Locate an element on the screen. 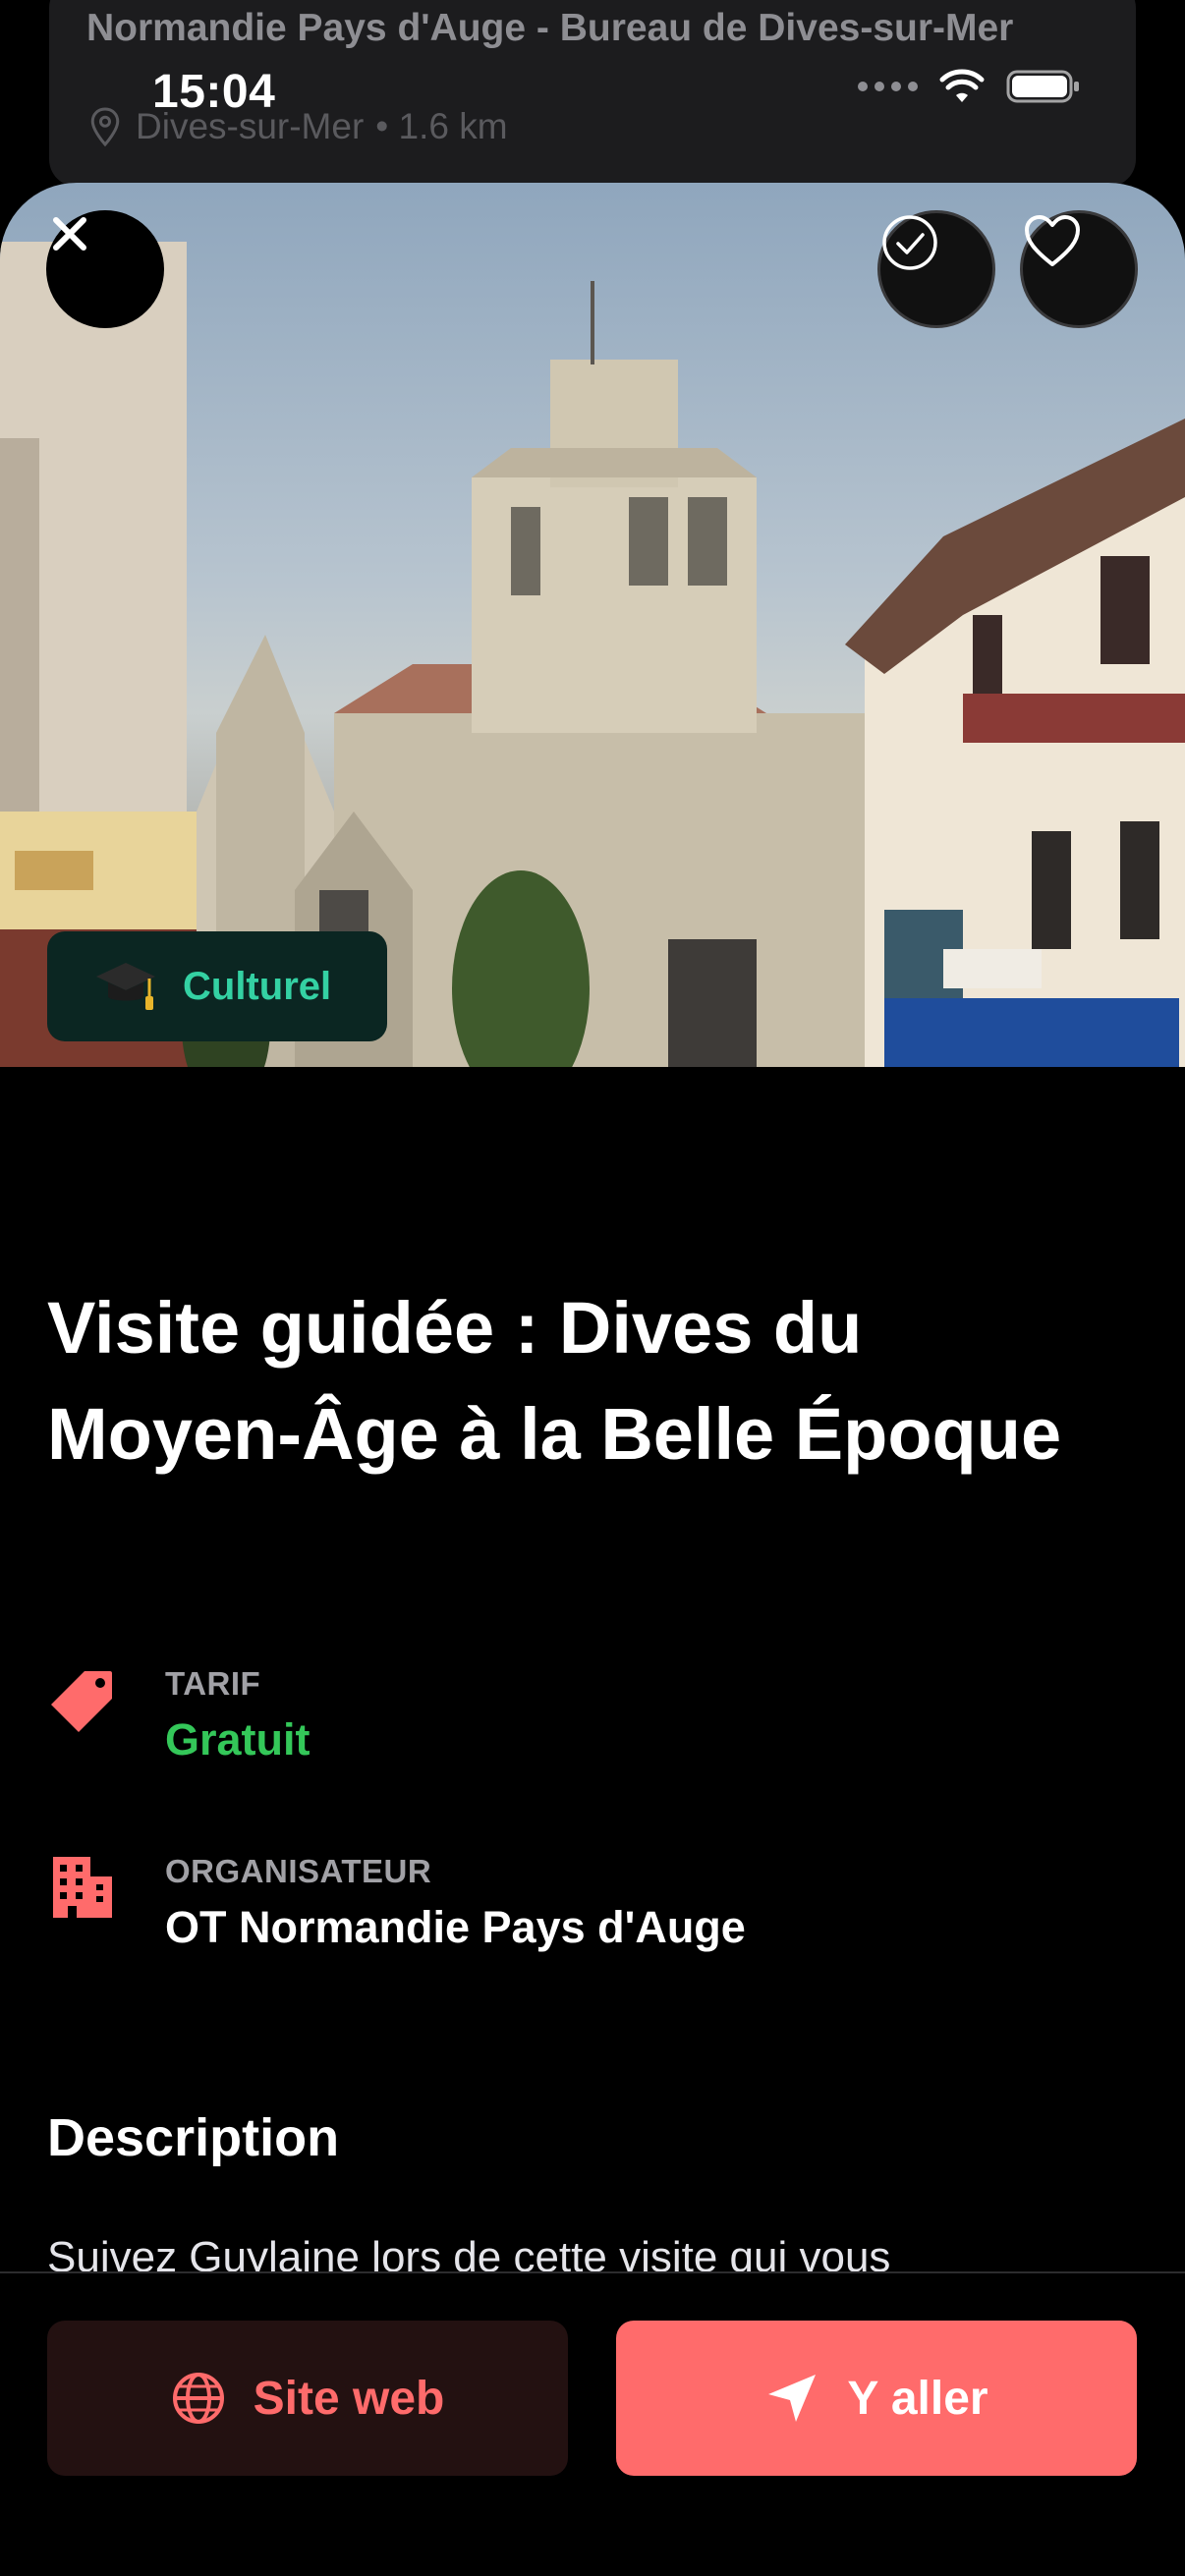 The width and height of the screenshot is (1185, 2576). wifi-icon is located at coordinates (962, 85).